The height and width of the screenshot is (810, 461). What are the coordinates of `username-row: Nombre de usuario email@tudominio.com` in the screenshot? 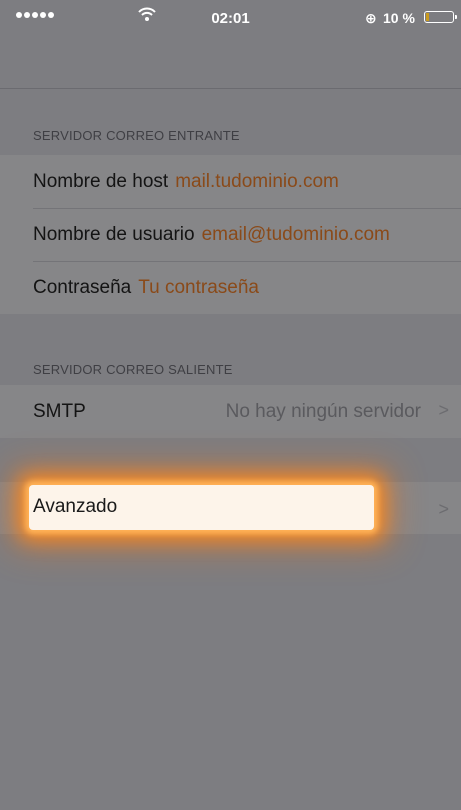 It's located at (230, 234).